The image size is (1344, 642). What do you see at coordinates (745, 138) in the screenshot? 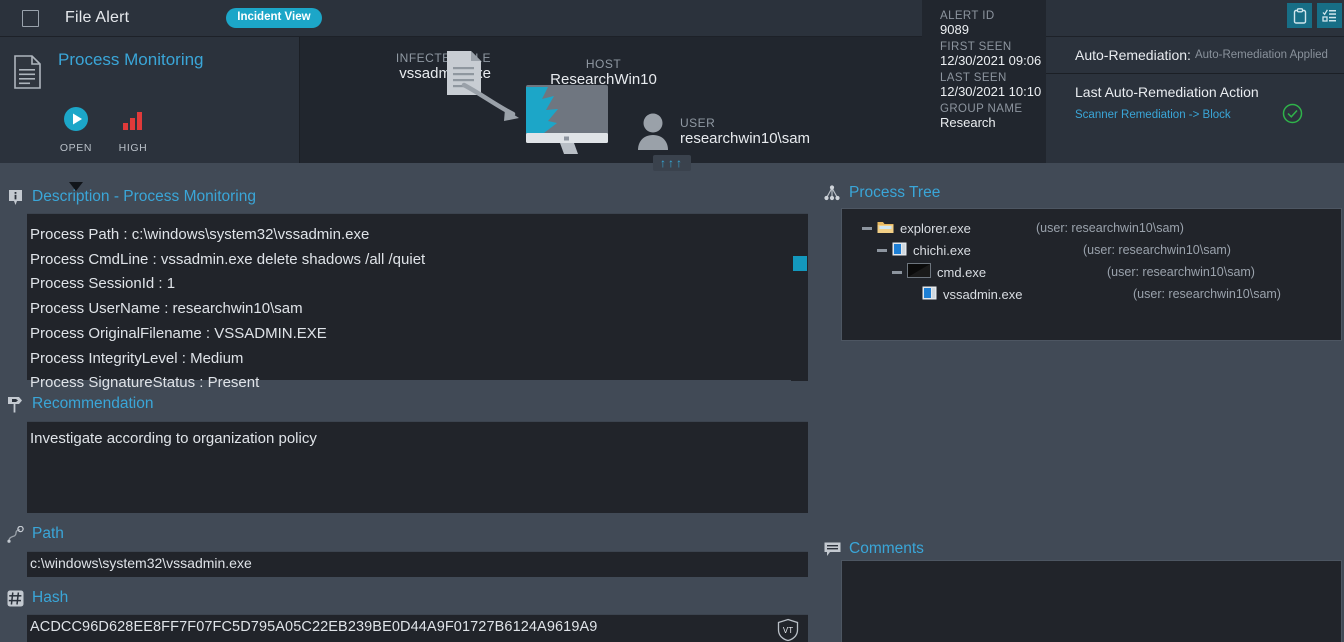
I see `user-value: researchwin10\sam` at bounding box center [745, 138].